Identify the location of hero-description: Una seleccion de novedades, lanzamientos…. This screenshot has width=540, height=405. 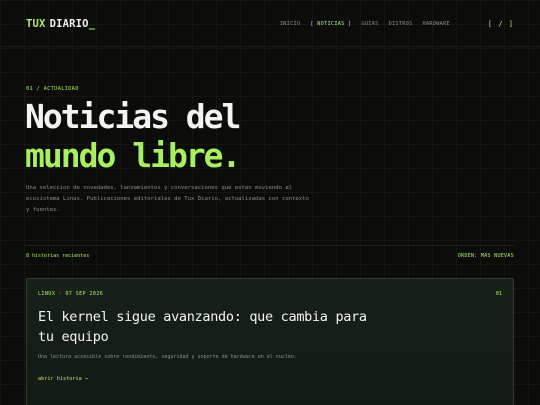
(167, 199).